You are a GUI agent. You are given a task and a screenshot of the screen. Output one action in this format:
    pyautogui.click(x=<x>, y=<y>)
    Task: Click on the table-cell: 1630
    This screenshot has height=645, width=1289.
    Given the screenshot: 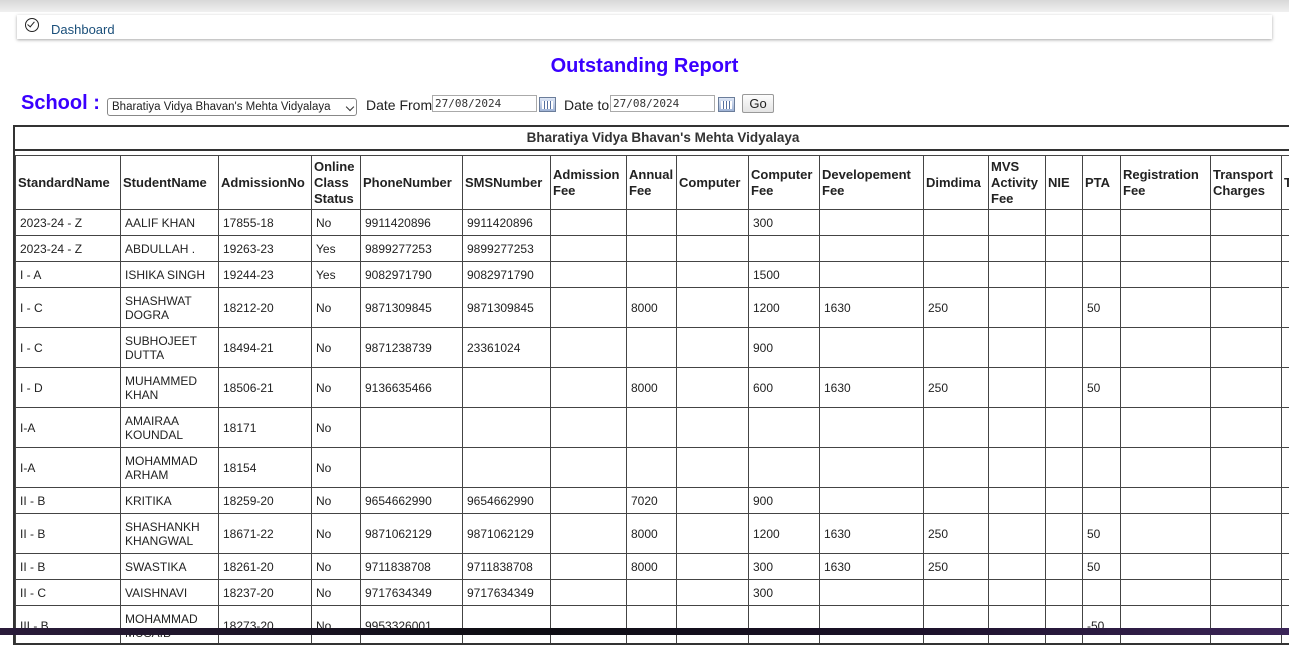 What is the action you would take?
    pyautogui.click(x=872, y=534)
    